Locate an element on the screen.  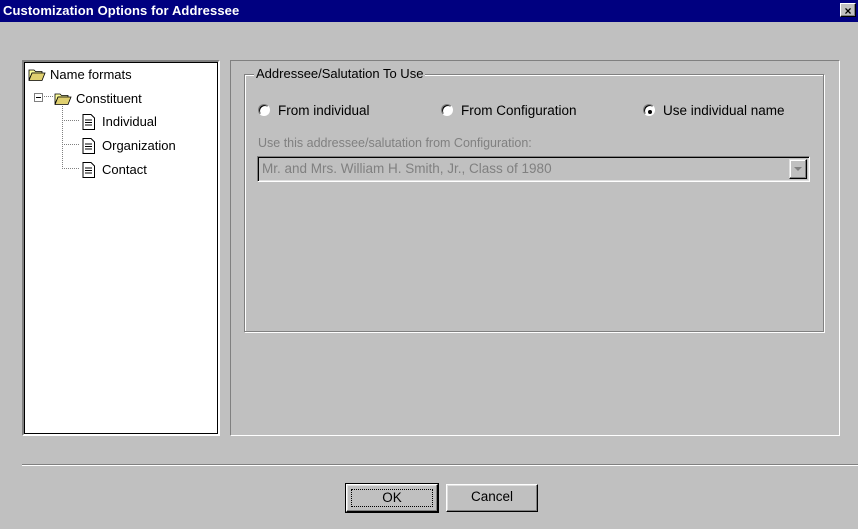
minus-icon is located at coordinates (38, 97).